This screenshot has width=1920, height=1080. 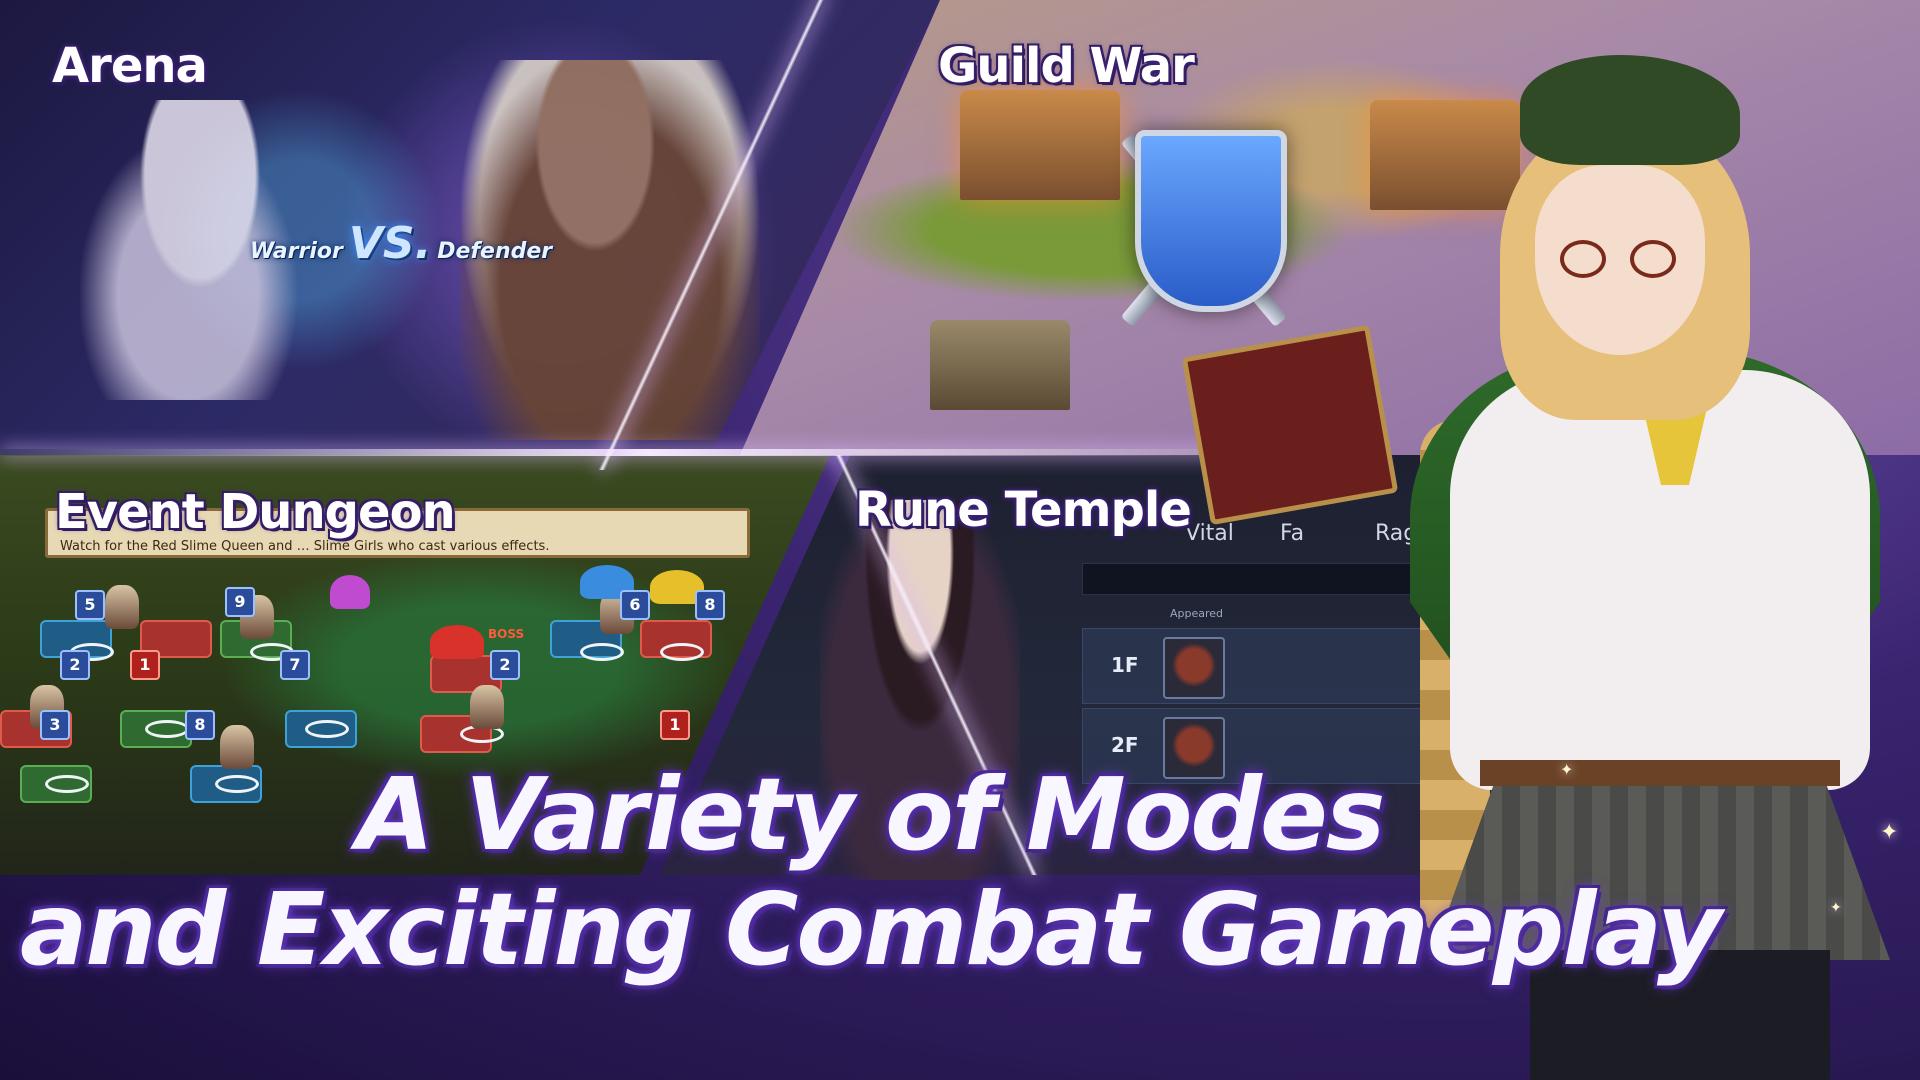 What do you see at coordinates (296, 251) in the screenshot?
I see `arena-vs-left-label: Warrior` at bounding box center [296, 251].